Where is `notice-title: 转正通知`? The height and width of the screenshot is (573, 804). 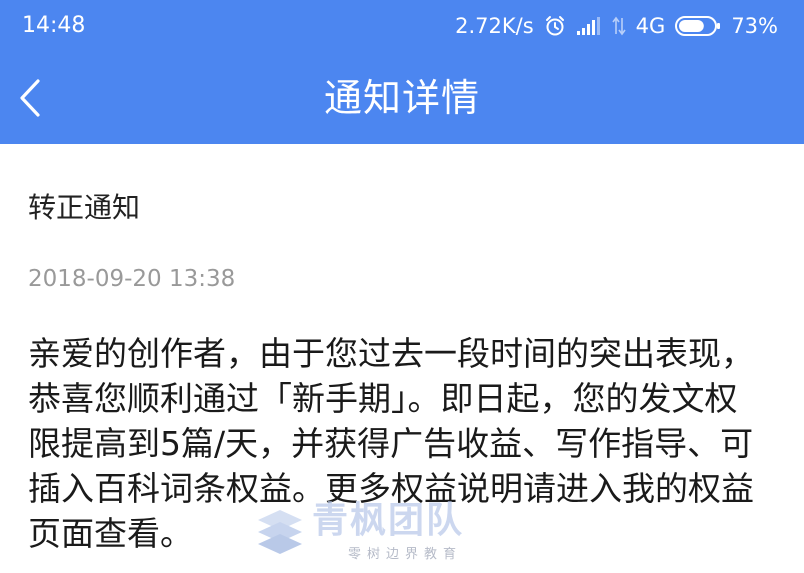 notice-title: 转正通知 is located at coordinates (84, 207).